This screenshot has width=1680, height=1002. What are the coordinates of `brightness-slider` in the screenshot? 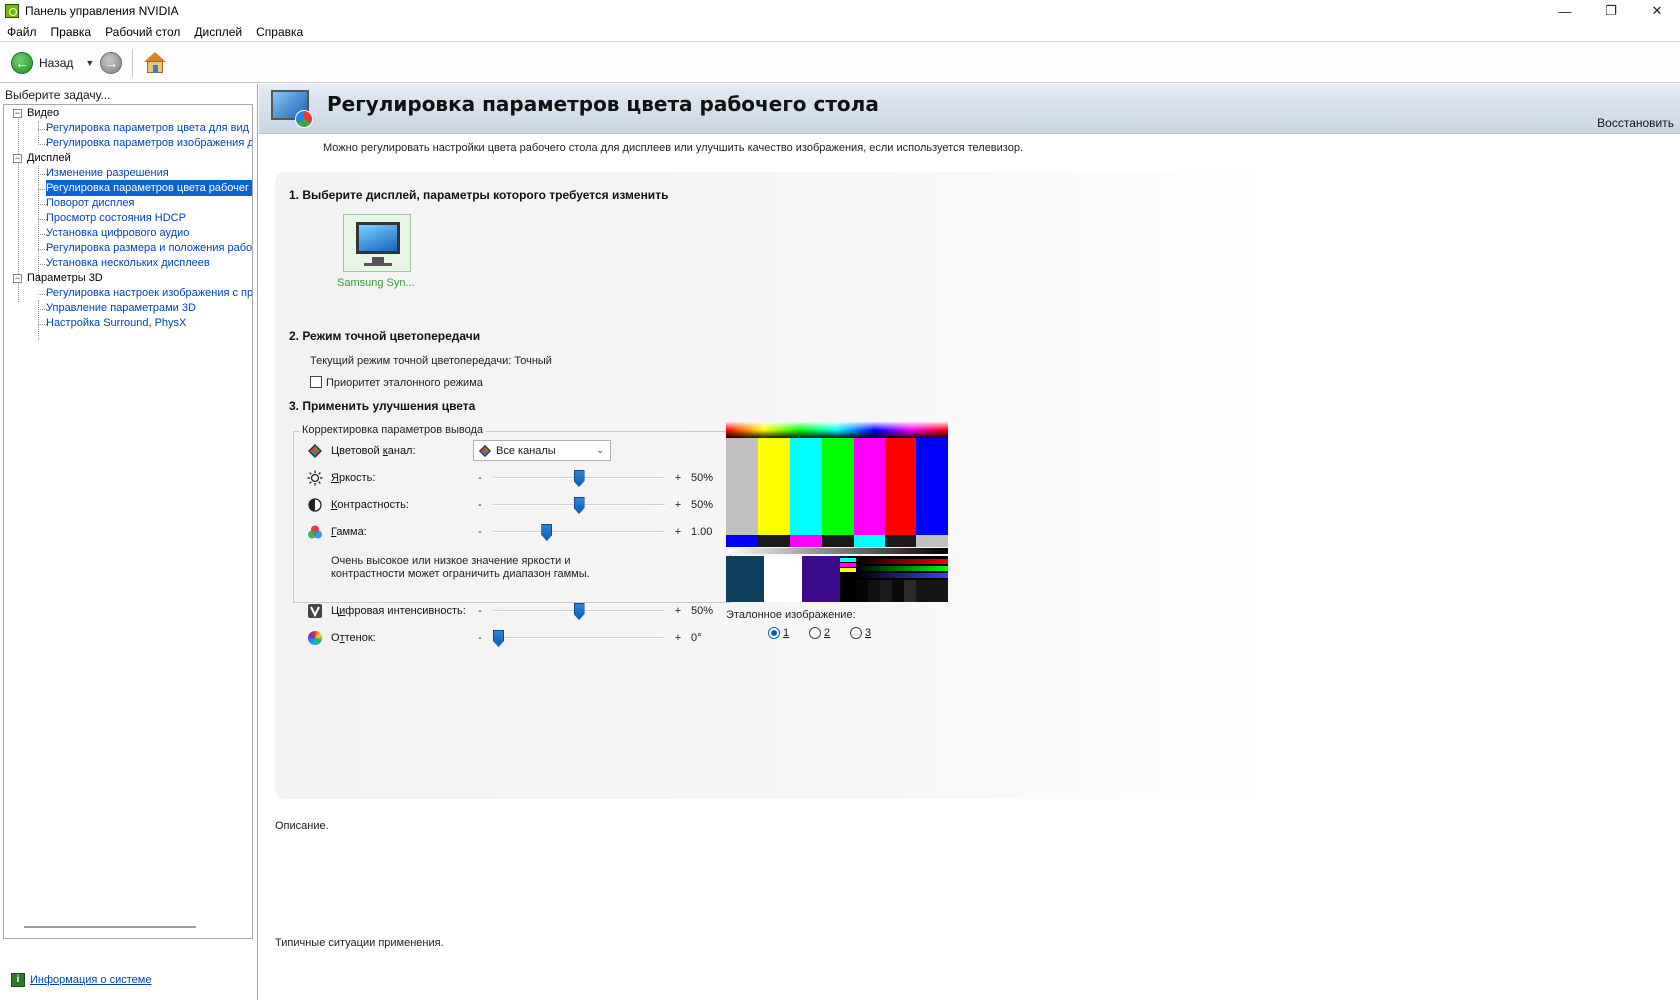 It's located at (579, 478).